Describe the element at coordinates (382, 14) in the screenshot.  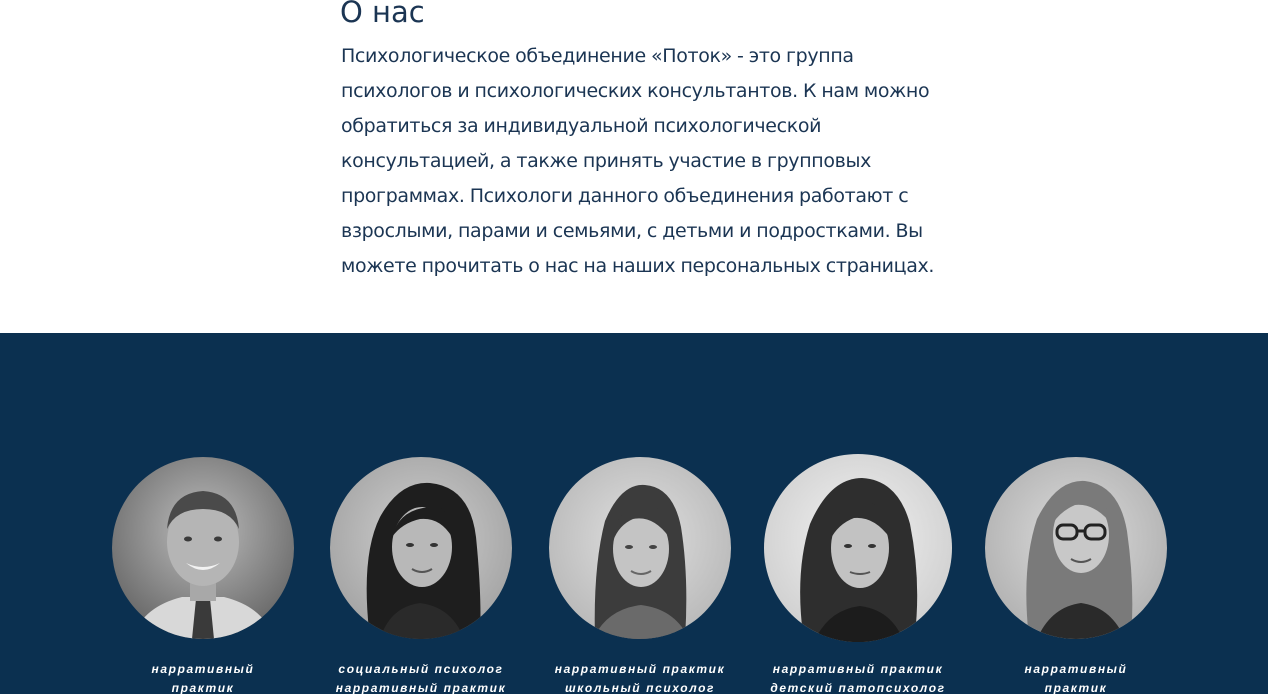
I see `page-title: О нас` at that location.